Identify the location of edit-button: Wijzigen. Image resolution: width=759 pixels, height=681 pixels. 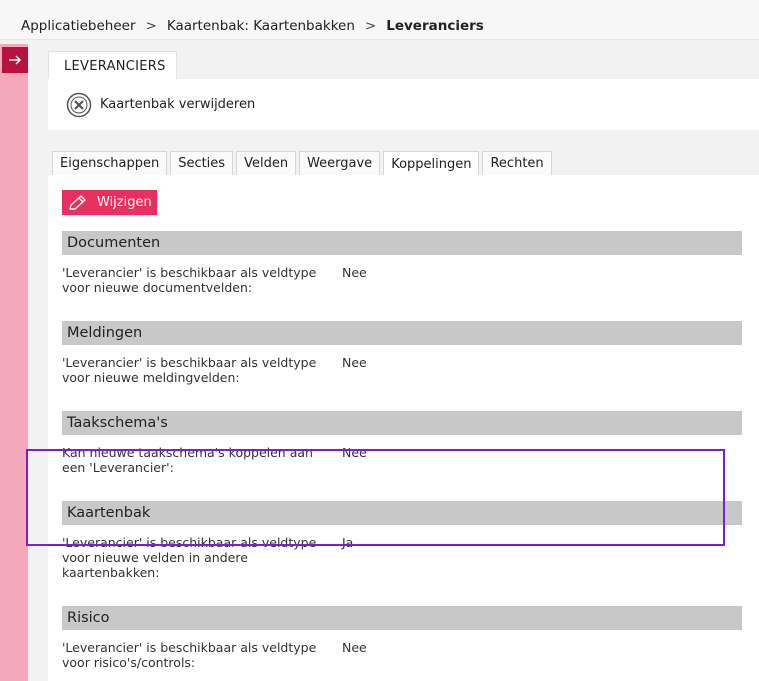
(109, 202).